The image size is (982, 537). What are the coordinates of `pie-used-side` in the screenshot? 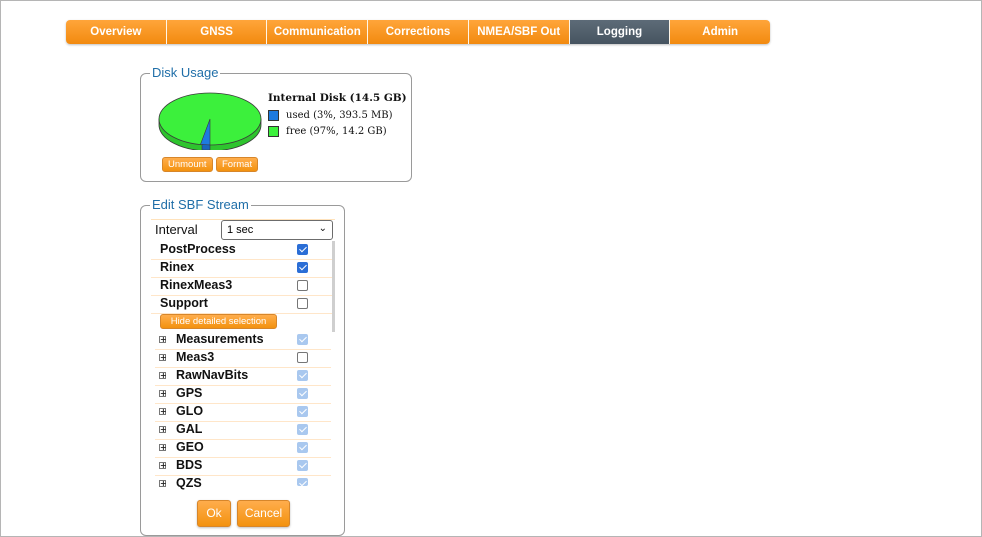 It's located at (206, 147).